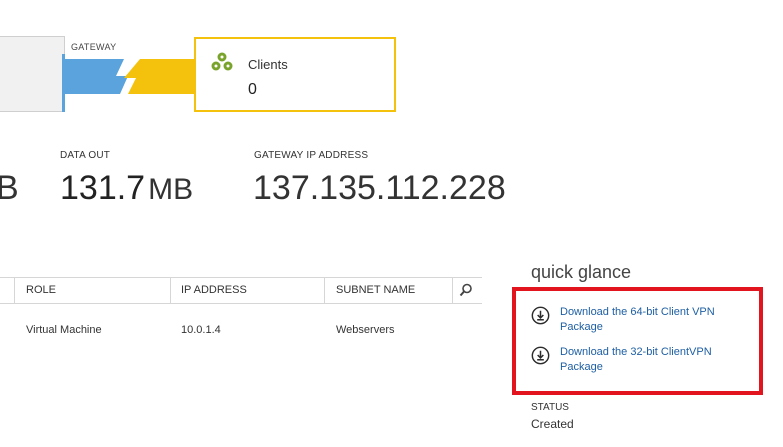 This screenshot has height=447, width=783. I want to click on cell-role: Virtual Machine, so click(64, 330).